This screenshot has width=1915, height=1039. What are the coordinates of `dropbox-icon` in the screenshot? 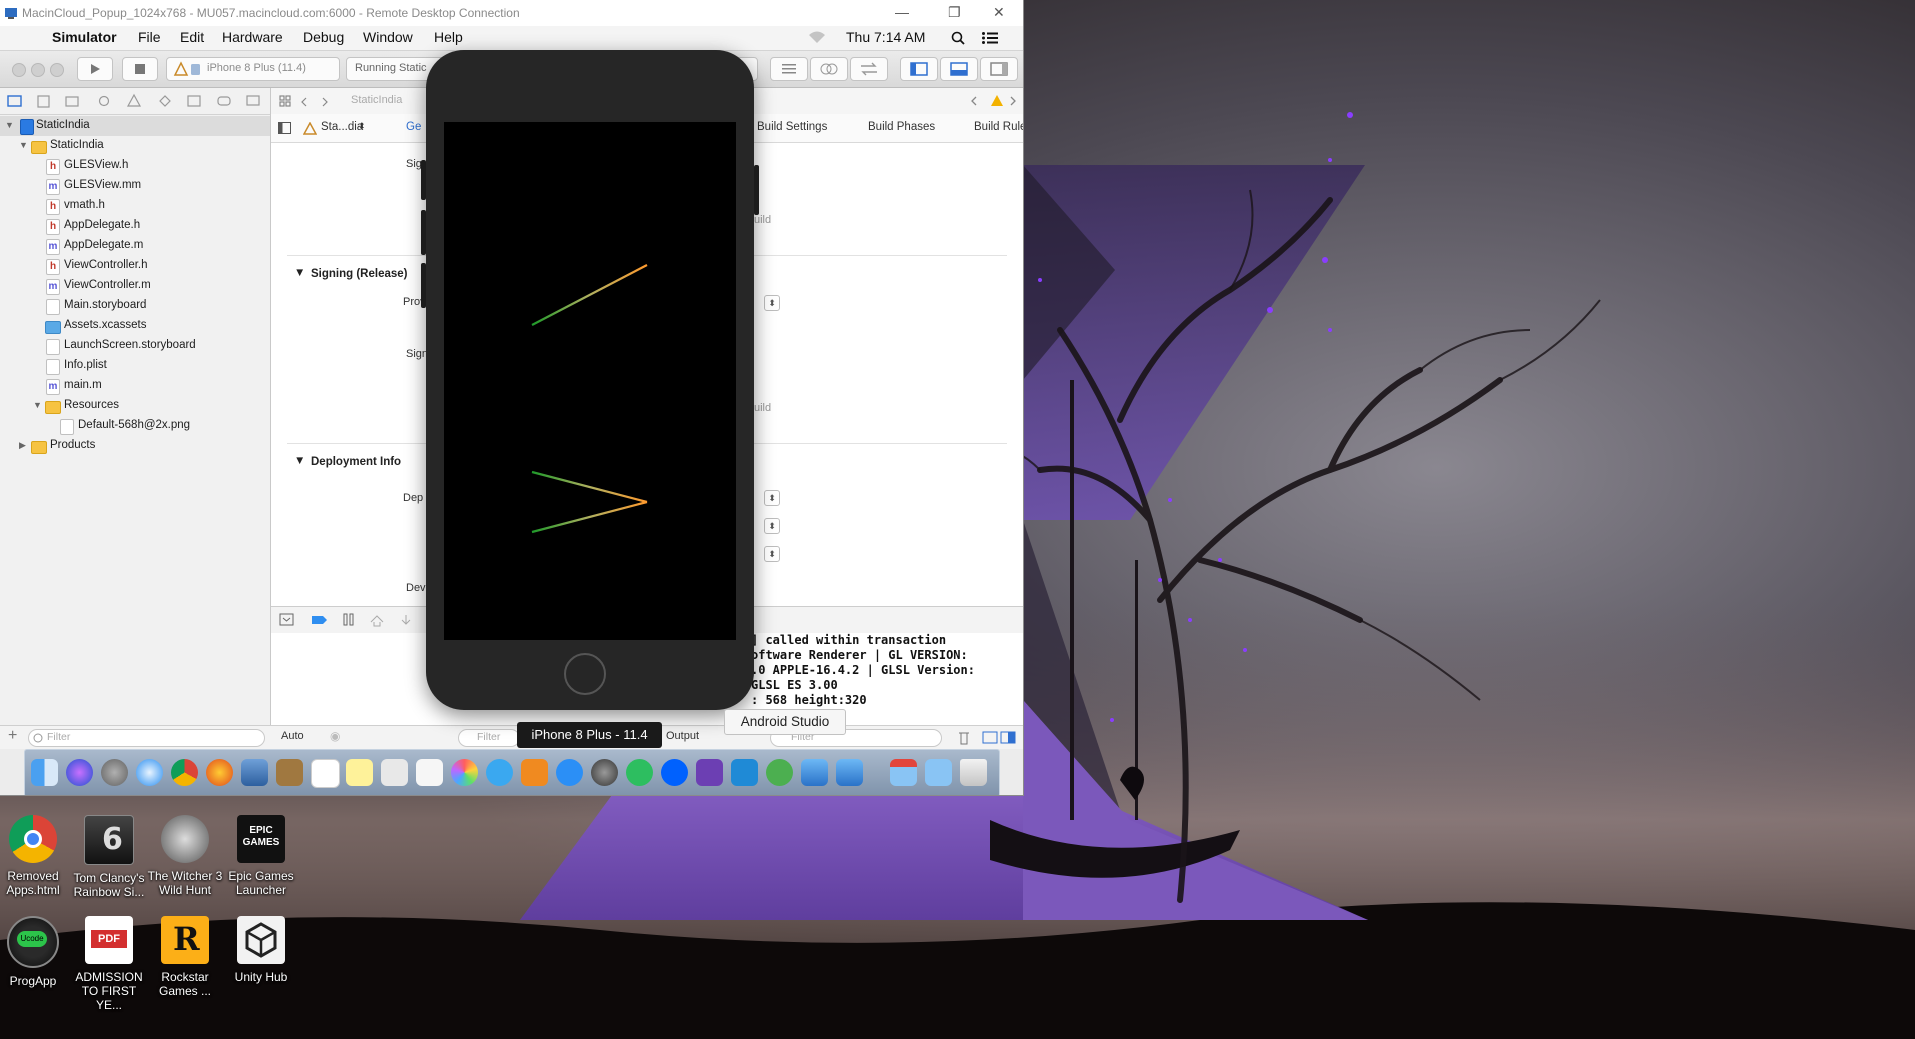 It's located at (674, 772).